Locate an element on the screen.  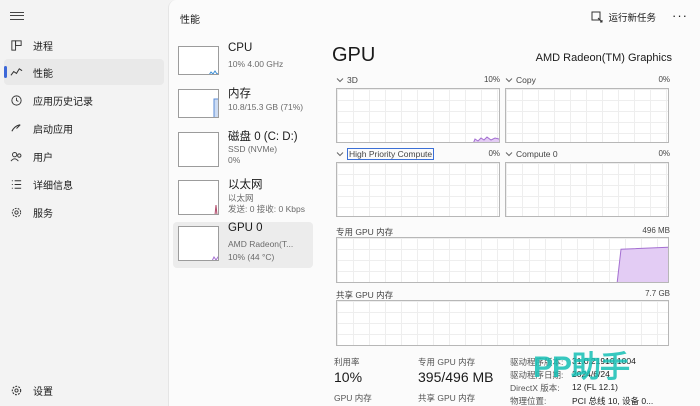
sidebar-item-label: 进程 is located at coordinates (43, 47).